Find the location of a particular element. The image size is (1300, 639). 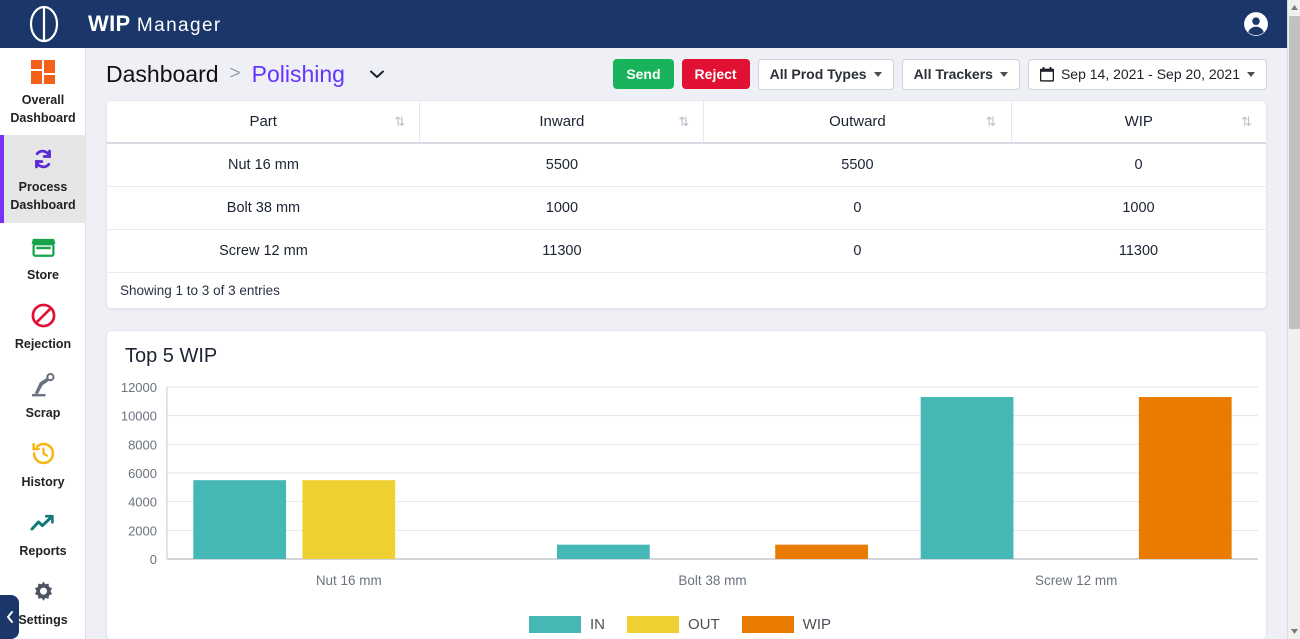

sidebar-item-rejection: Rejection is located at coordinates (43, 326).